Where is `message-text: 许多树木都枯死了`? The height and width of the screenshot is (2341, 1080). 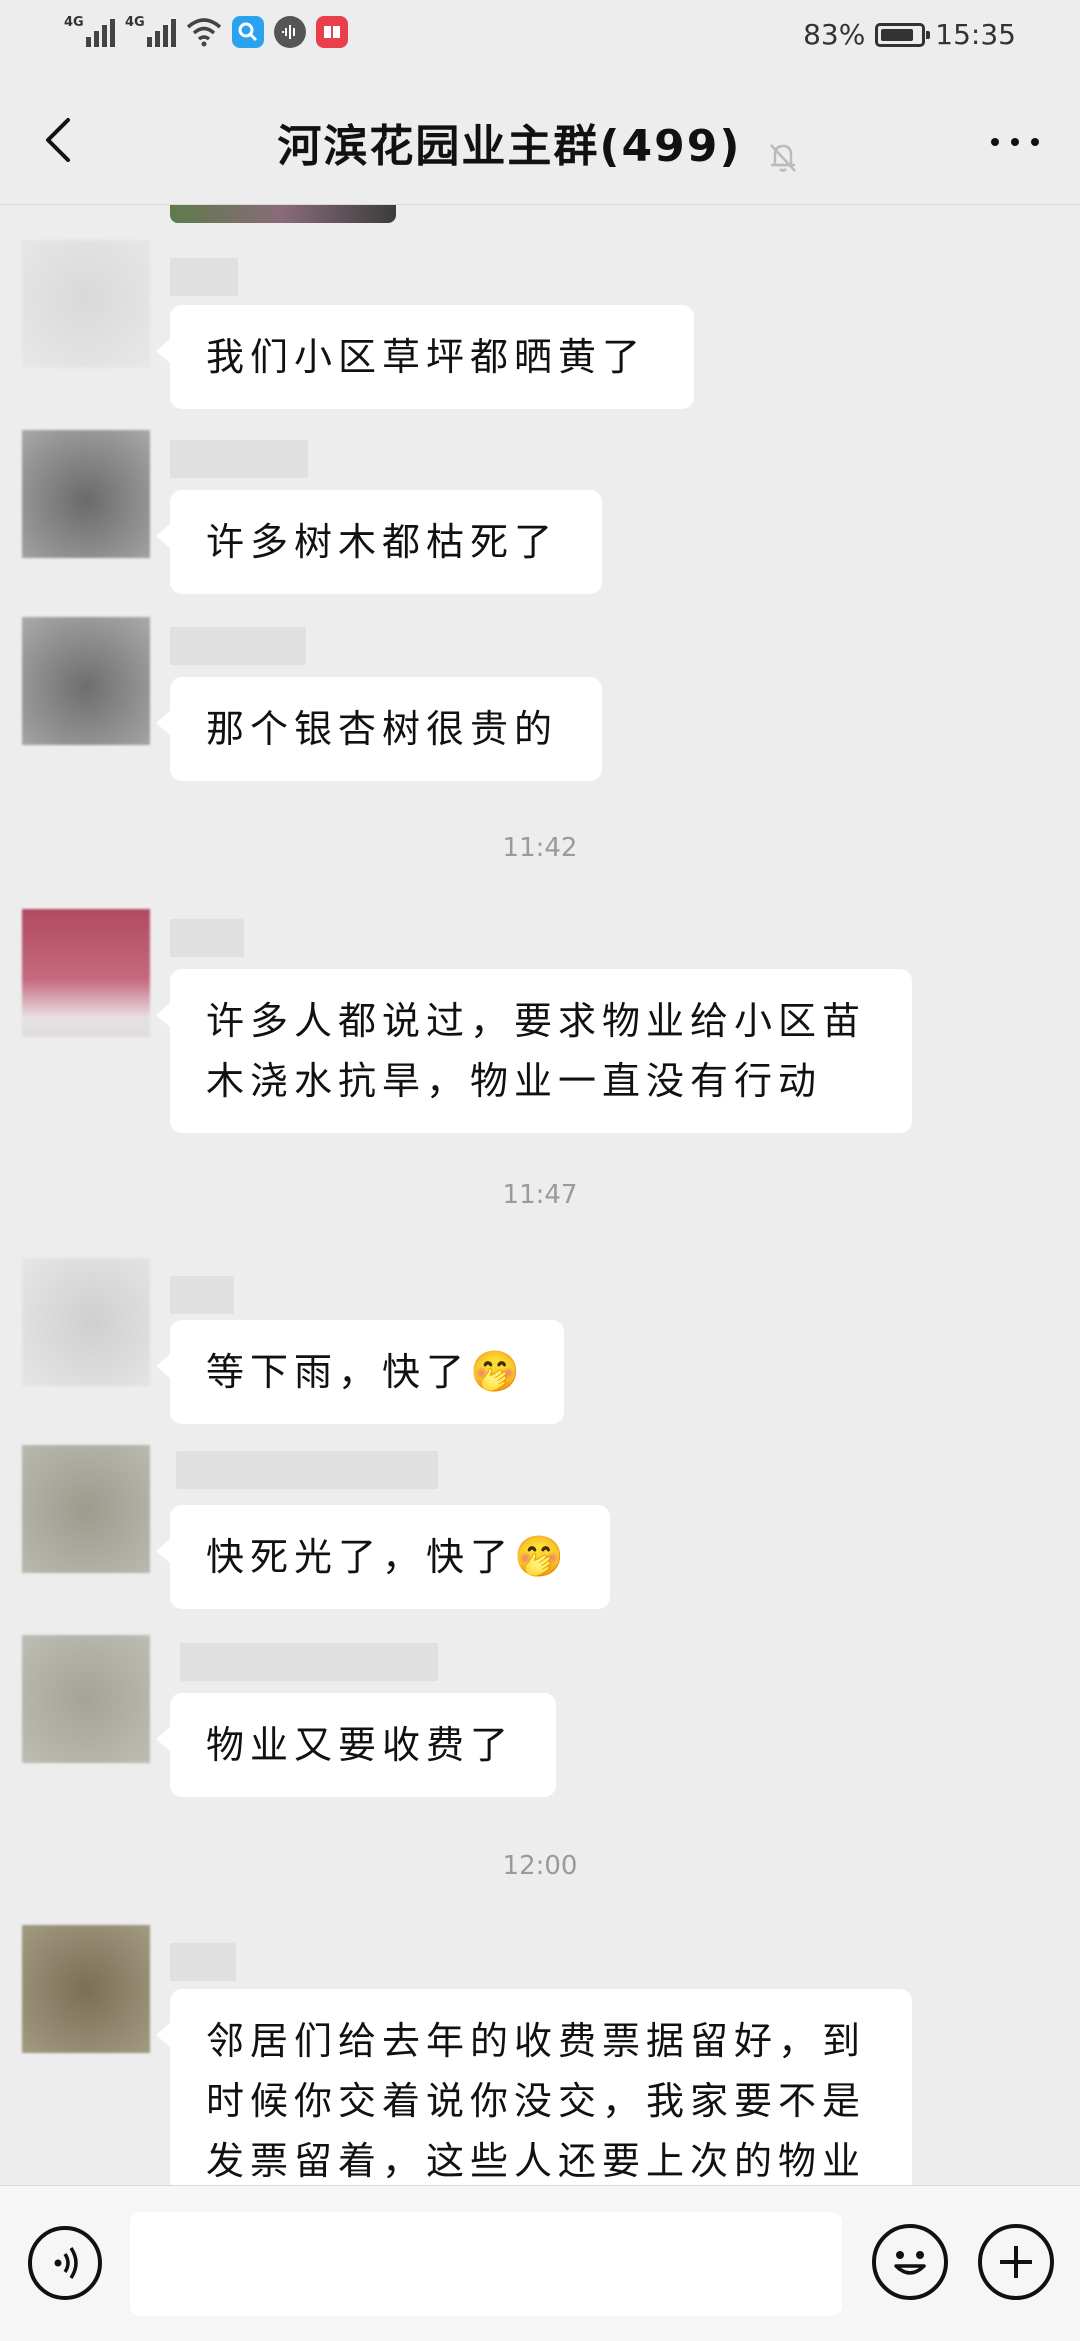
message-text: 许多树木都枯死了 is located at coordinates (382, 542).